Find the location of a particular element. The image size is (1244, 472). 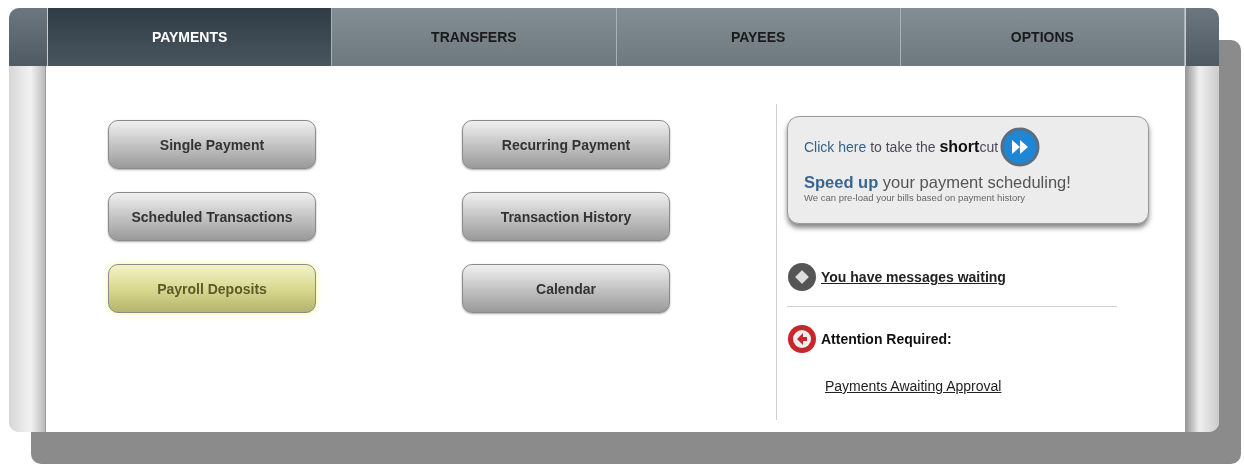

tab: PAYEES is located at coordinates (758, 37).